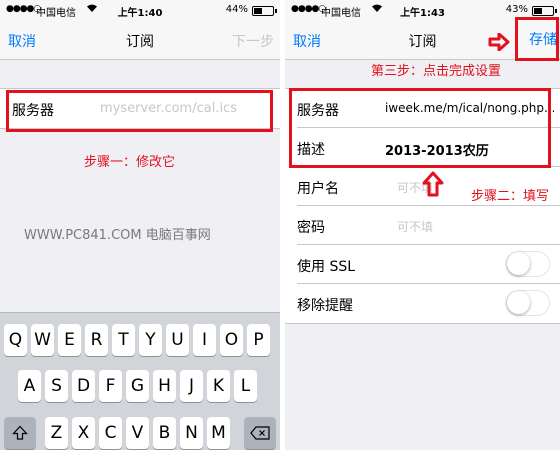 The height and width of the screenshot is (450, 560). Describe the element at coordinates (177, 340) in the screenshot. I see `key-U: U` at that location.